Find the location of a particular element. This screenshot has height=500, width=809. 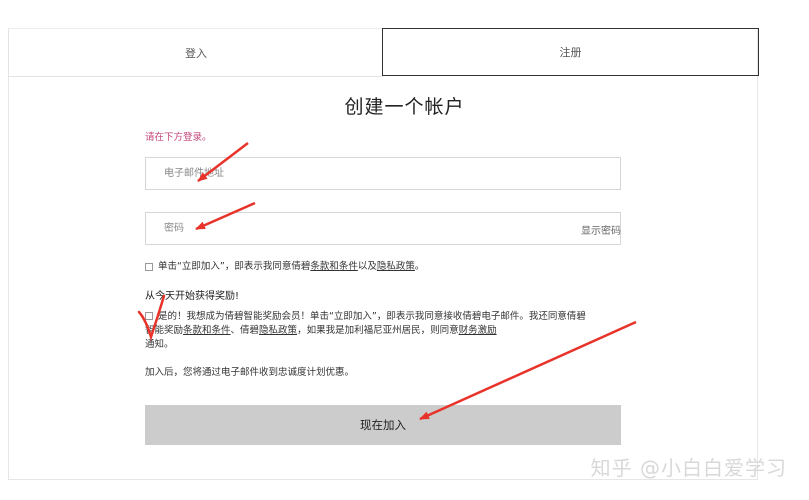

rewards-privacy-link: 隐私政策 is located at coordinates (278, 330).